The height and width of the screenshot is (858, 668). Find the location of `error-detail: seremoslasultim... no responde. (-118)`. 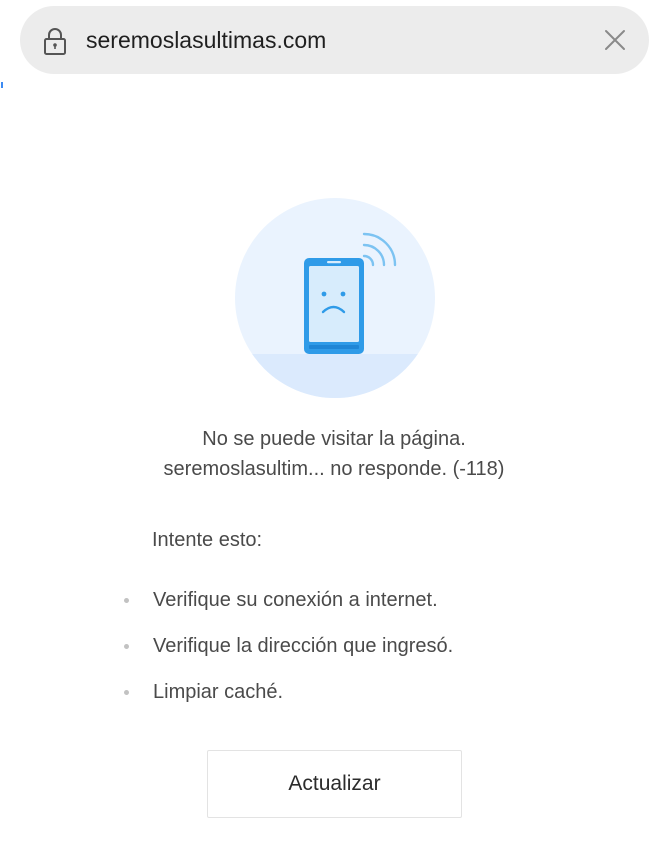

error-detail: seremoslasultim... no responde. (-118) is located at coordinates (334, 469).